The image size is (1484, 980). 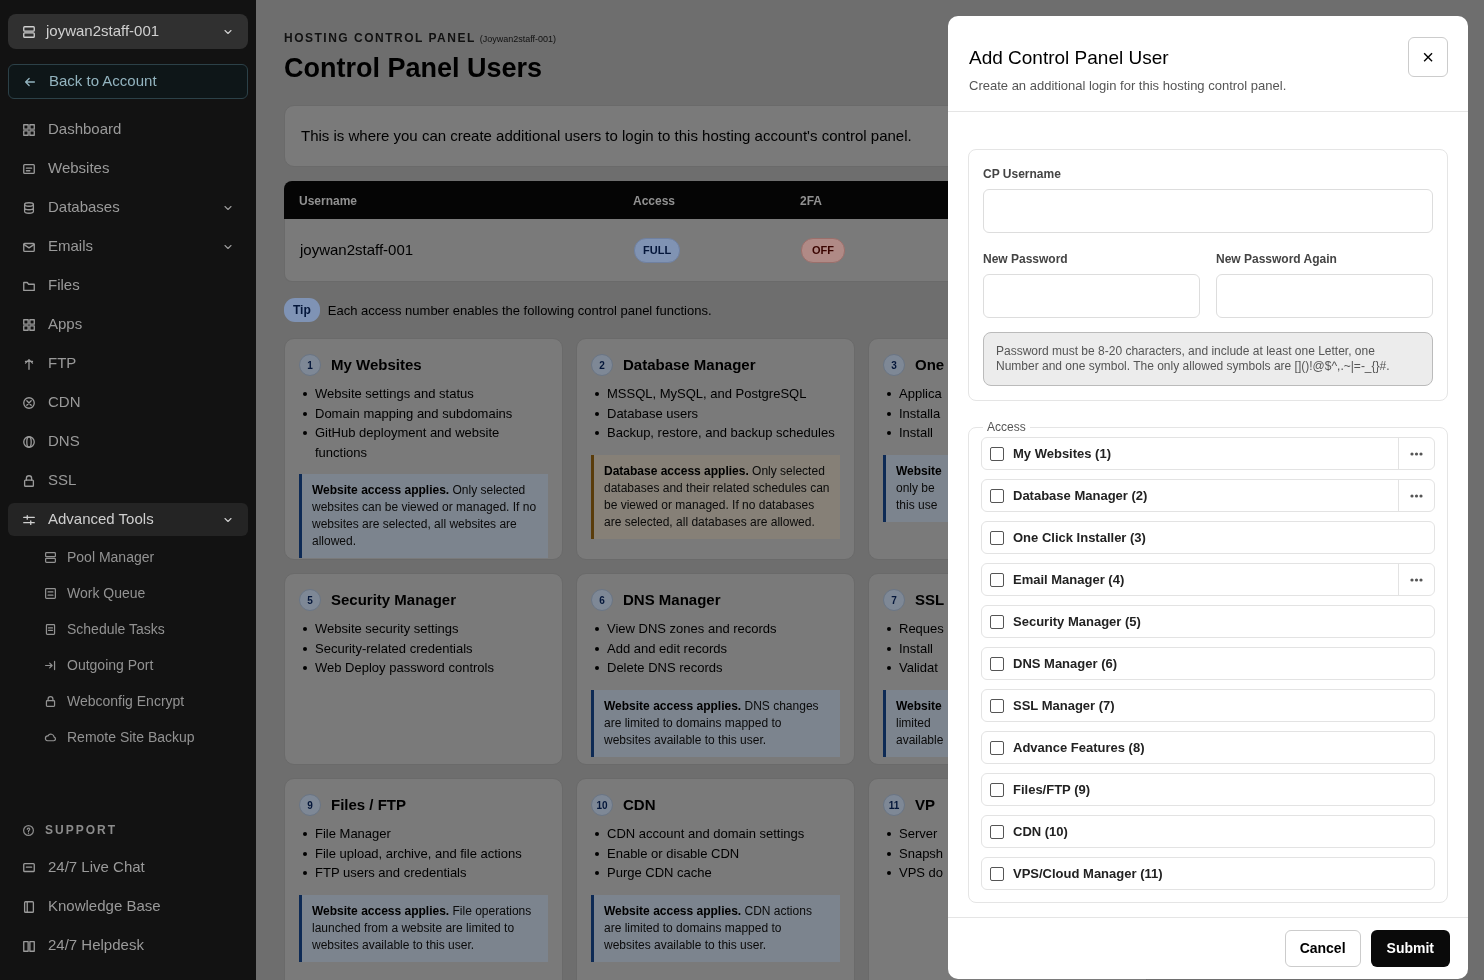 I want to click on group-legend: Access, so click(x=1006, y=427).